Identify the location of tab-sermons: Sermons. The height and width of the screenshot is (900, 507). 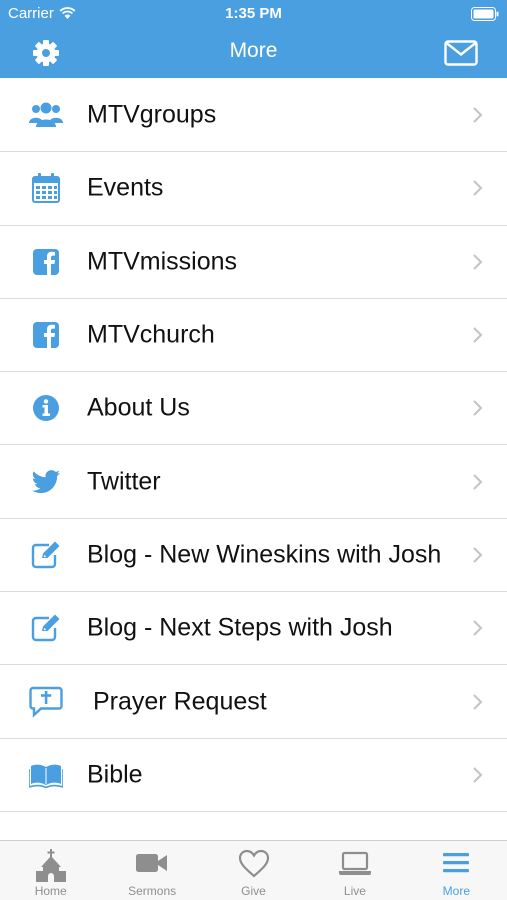
(151, 870).